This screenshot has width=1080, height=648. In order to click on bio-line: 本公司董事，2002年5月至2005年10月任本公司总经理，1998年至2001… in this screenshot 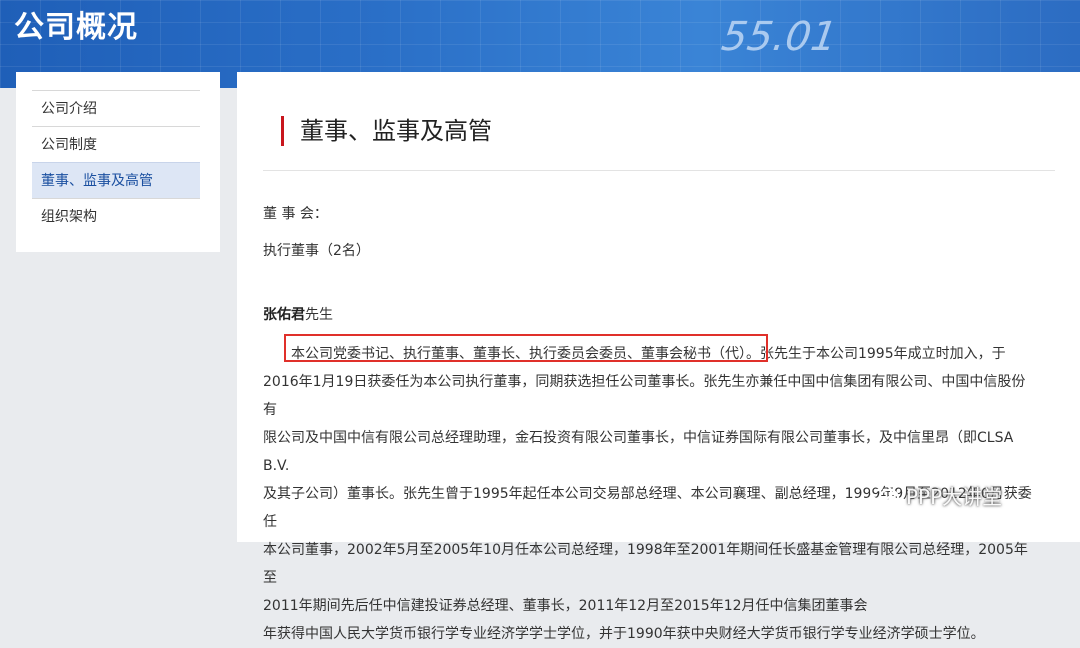, I will do `click(645, 564)`.